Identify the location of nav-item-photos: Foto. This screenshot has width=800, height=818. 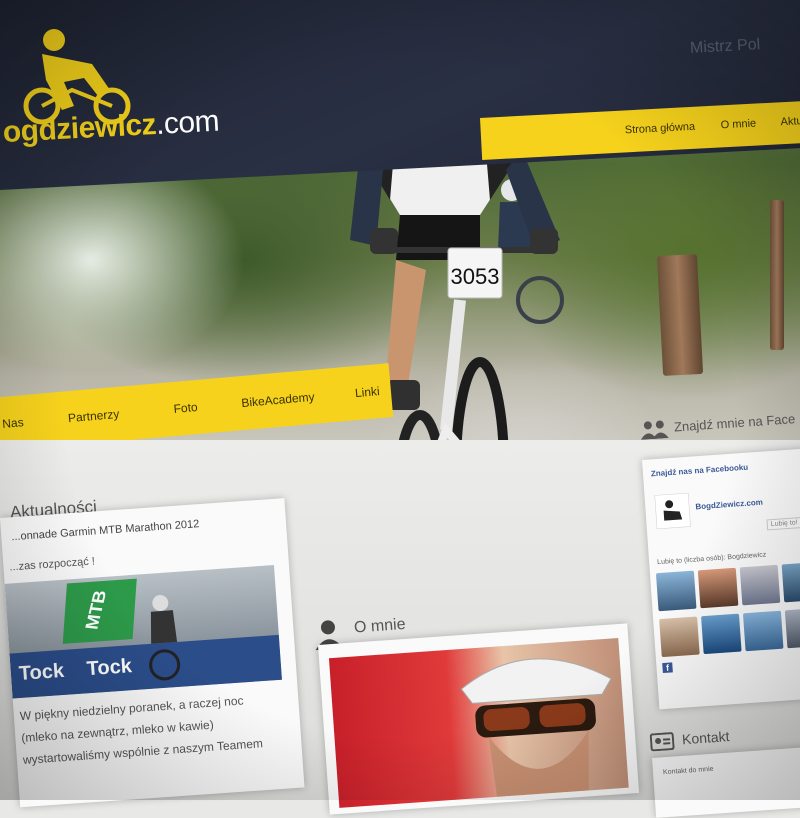
(185, 408).